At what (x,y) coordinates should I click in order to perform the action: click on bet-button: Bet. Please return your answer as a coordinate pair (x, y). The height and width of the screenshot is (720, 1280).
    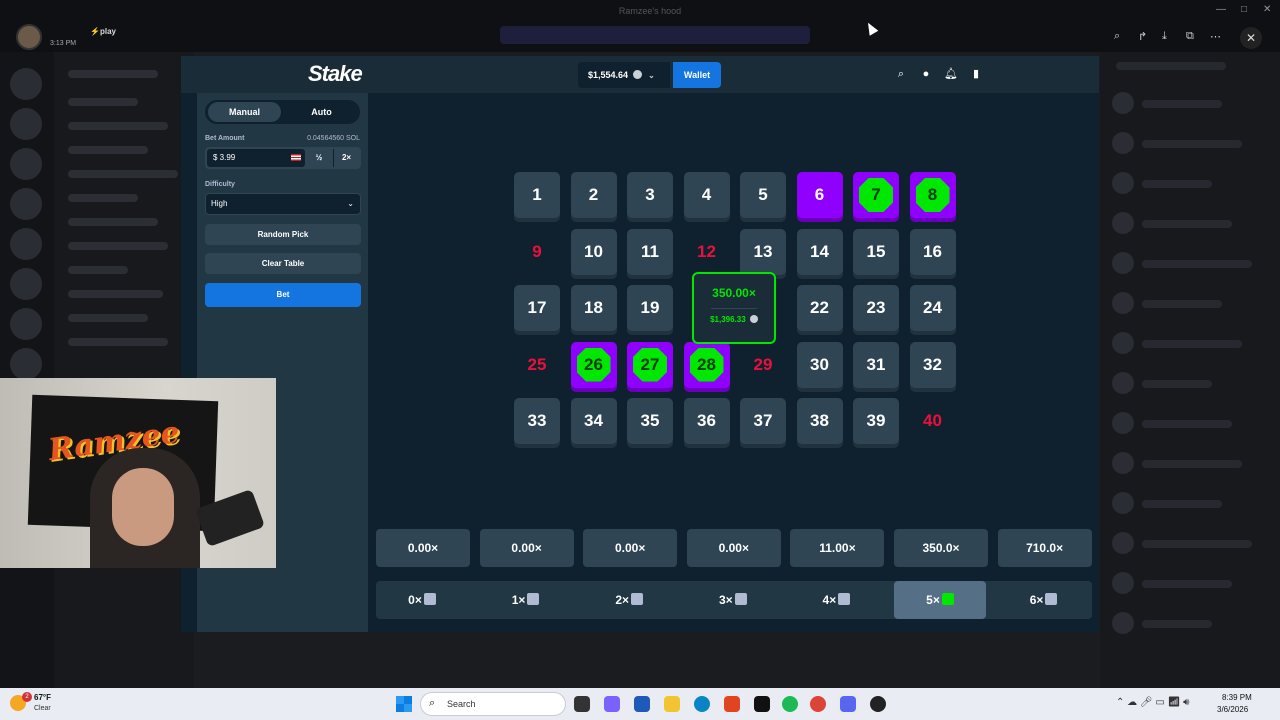
    Looking at the image, I should click on (283, 295).